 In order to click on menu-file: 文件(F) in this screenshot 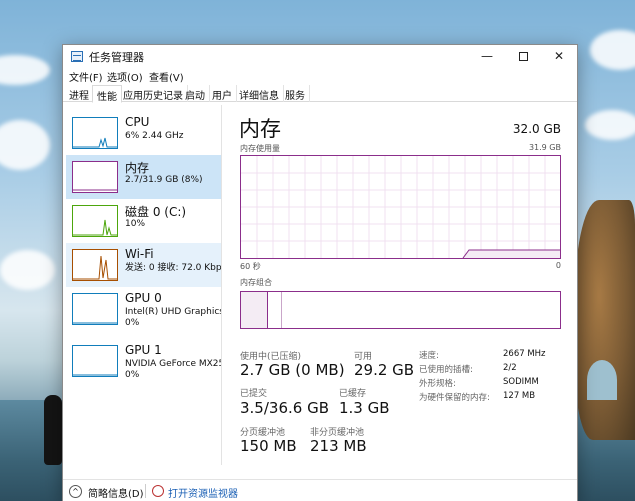, I will do `click(86, 76)`.